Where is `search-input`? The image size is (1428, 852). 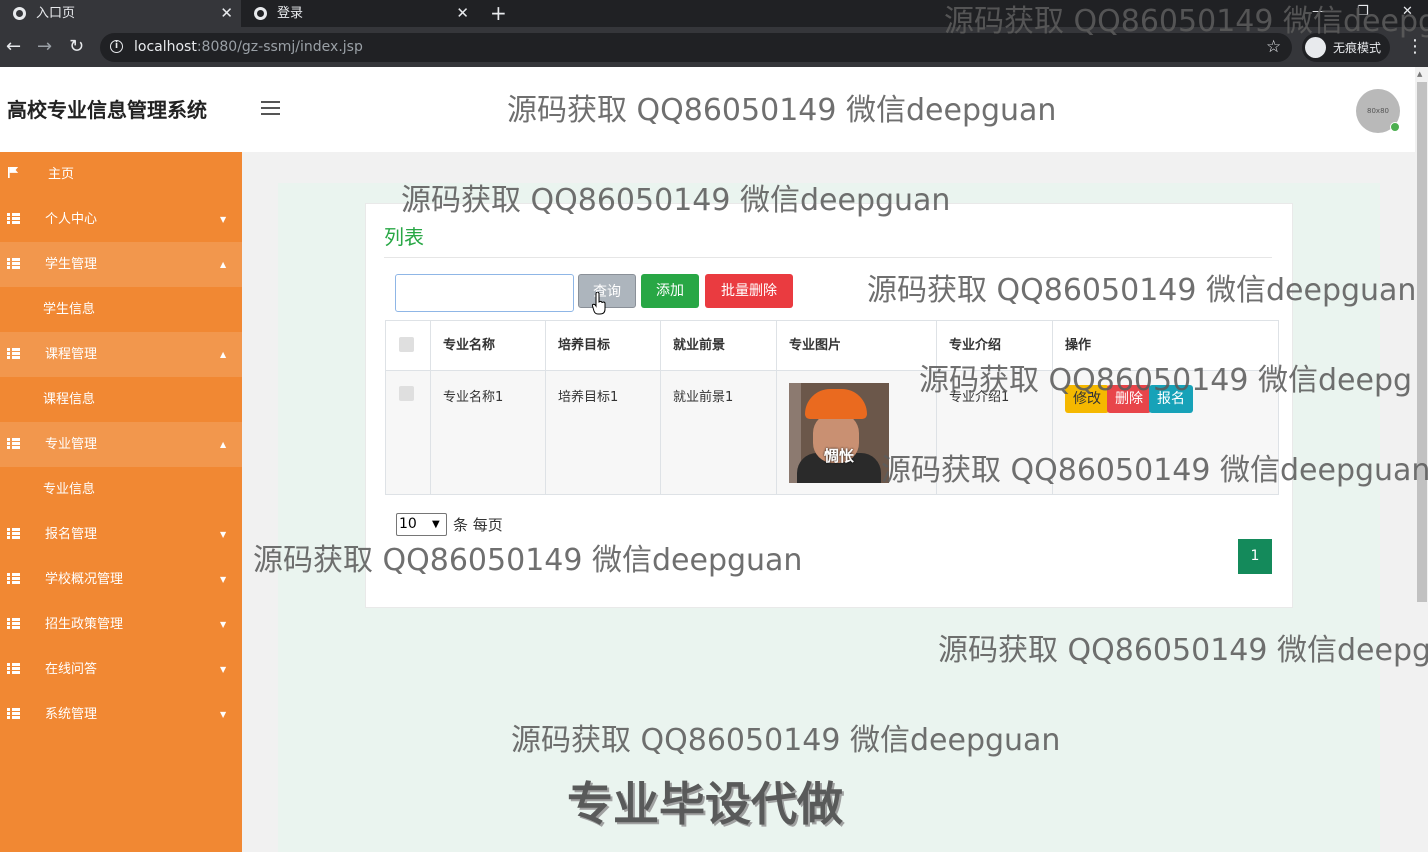 search-input is located at coordinates (484, 293).